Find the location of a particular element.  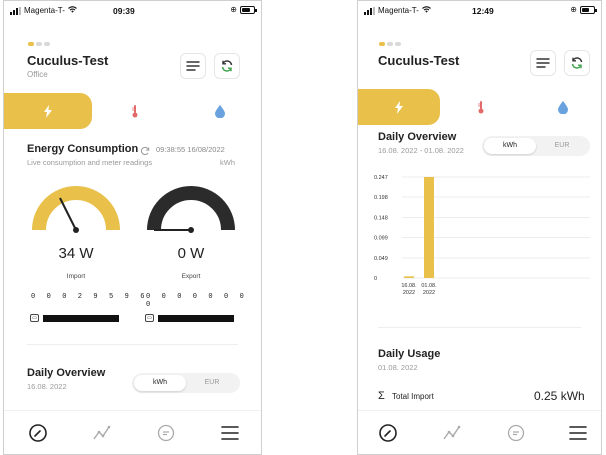

import-label: Import is located at coordinates (76, 276).